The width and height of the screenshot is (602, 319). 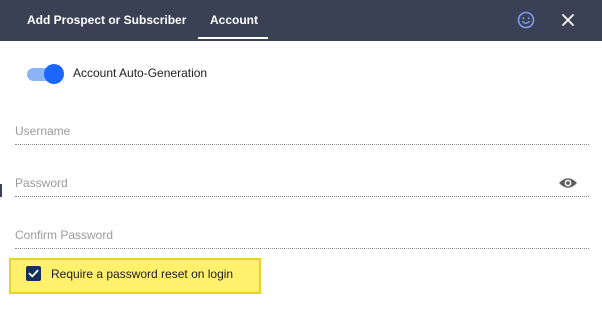 What do you see at coordinates (106, 20) in the screenshot?
I see `tab-add-prospect-or-subscriber: Add Prospect or Subscriber` at bounding box center [106, 20].